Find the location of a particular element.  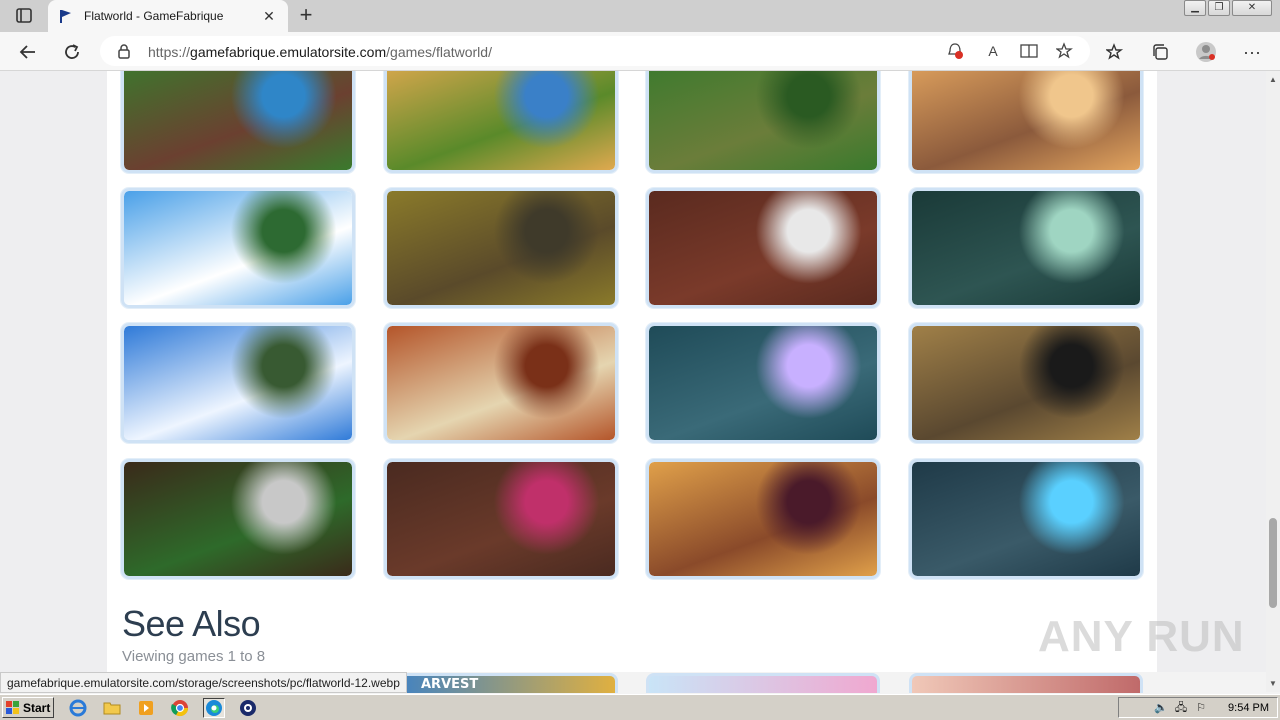

screenshot-thumbnail-boat is located at coordinates (1026, 122).